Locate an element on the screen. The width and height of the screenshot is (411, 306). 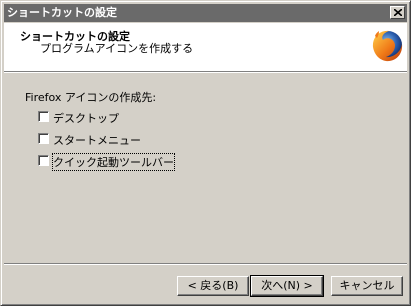
start-menu-option-label: スタートメニュー is located at coordinates (97, 140).